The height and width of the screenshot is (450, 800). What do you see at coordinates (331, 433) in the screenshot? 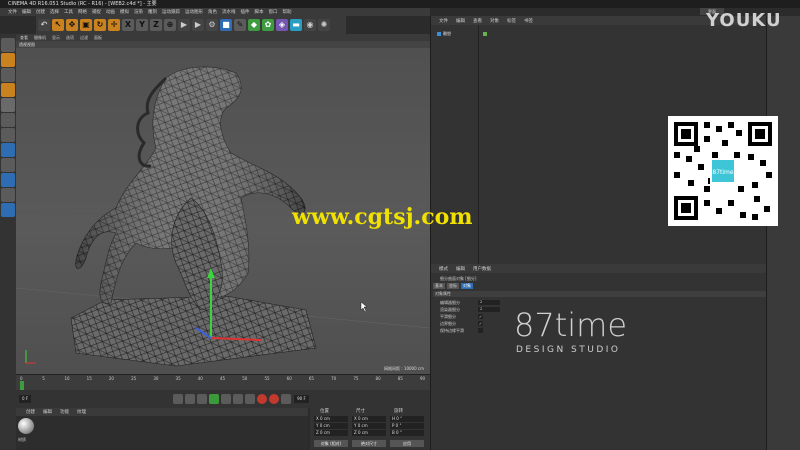
I see `pos-z-field: Z 0 cm` at bounding box center [331, 433].